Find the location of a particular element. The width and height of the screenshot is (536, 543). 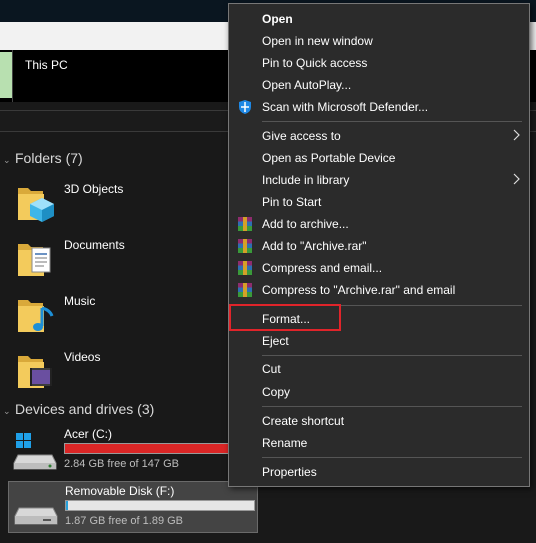

menu-item-label: Compress to "Archive.rar" and email is located at coordinates (359, 290).